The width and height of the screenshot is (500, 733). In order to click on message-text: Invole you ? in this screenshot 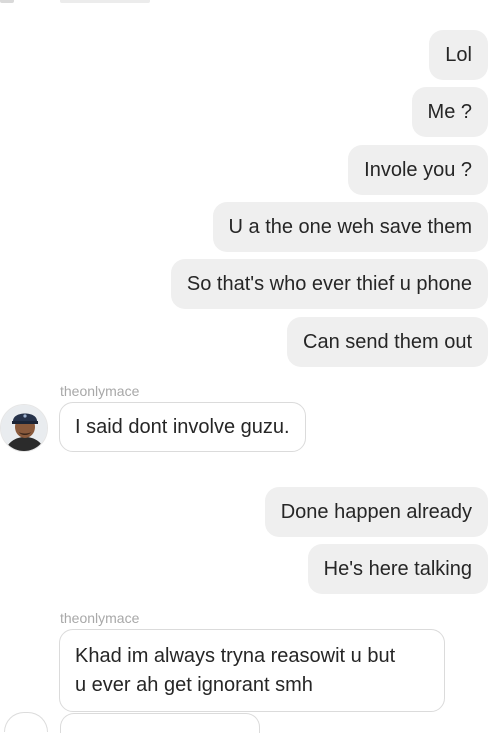, I will do `click(418, 170)`.